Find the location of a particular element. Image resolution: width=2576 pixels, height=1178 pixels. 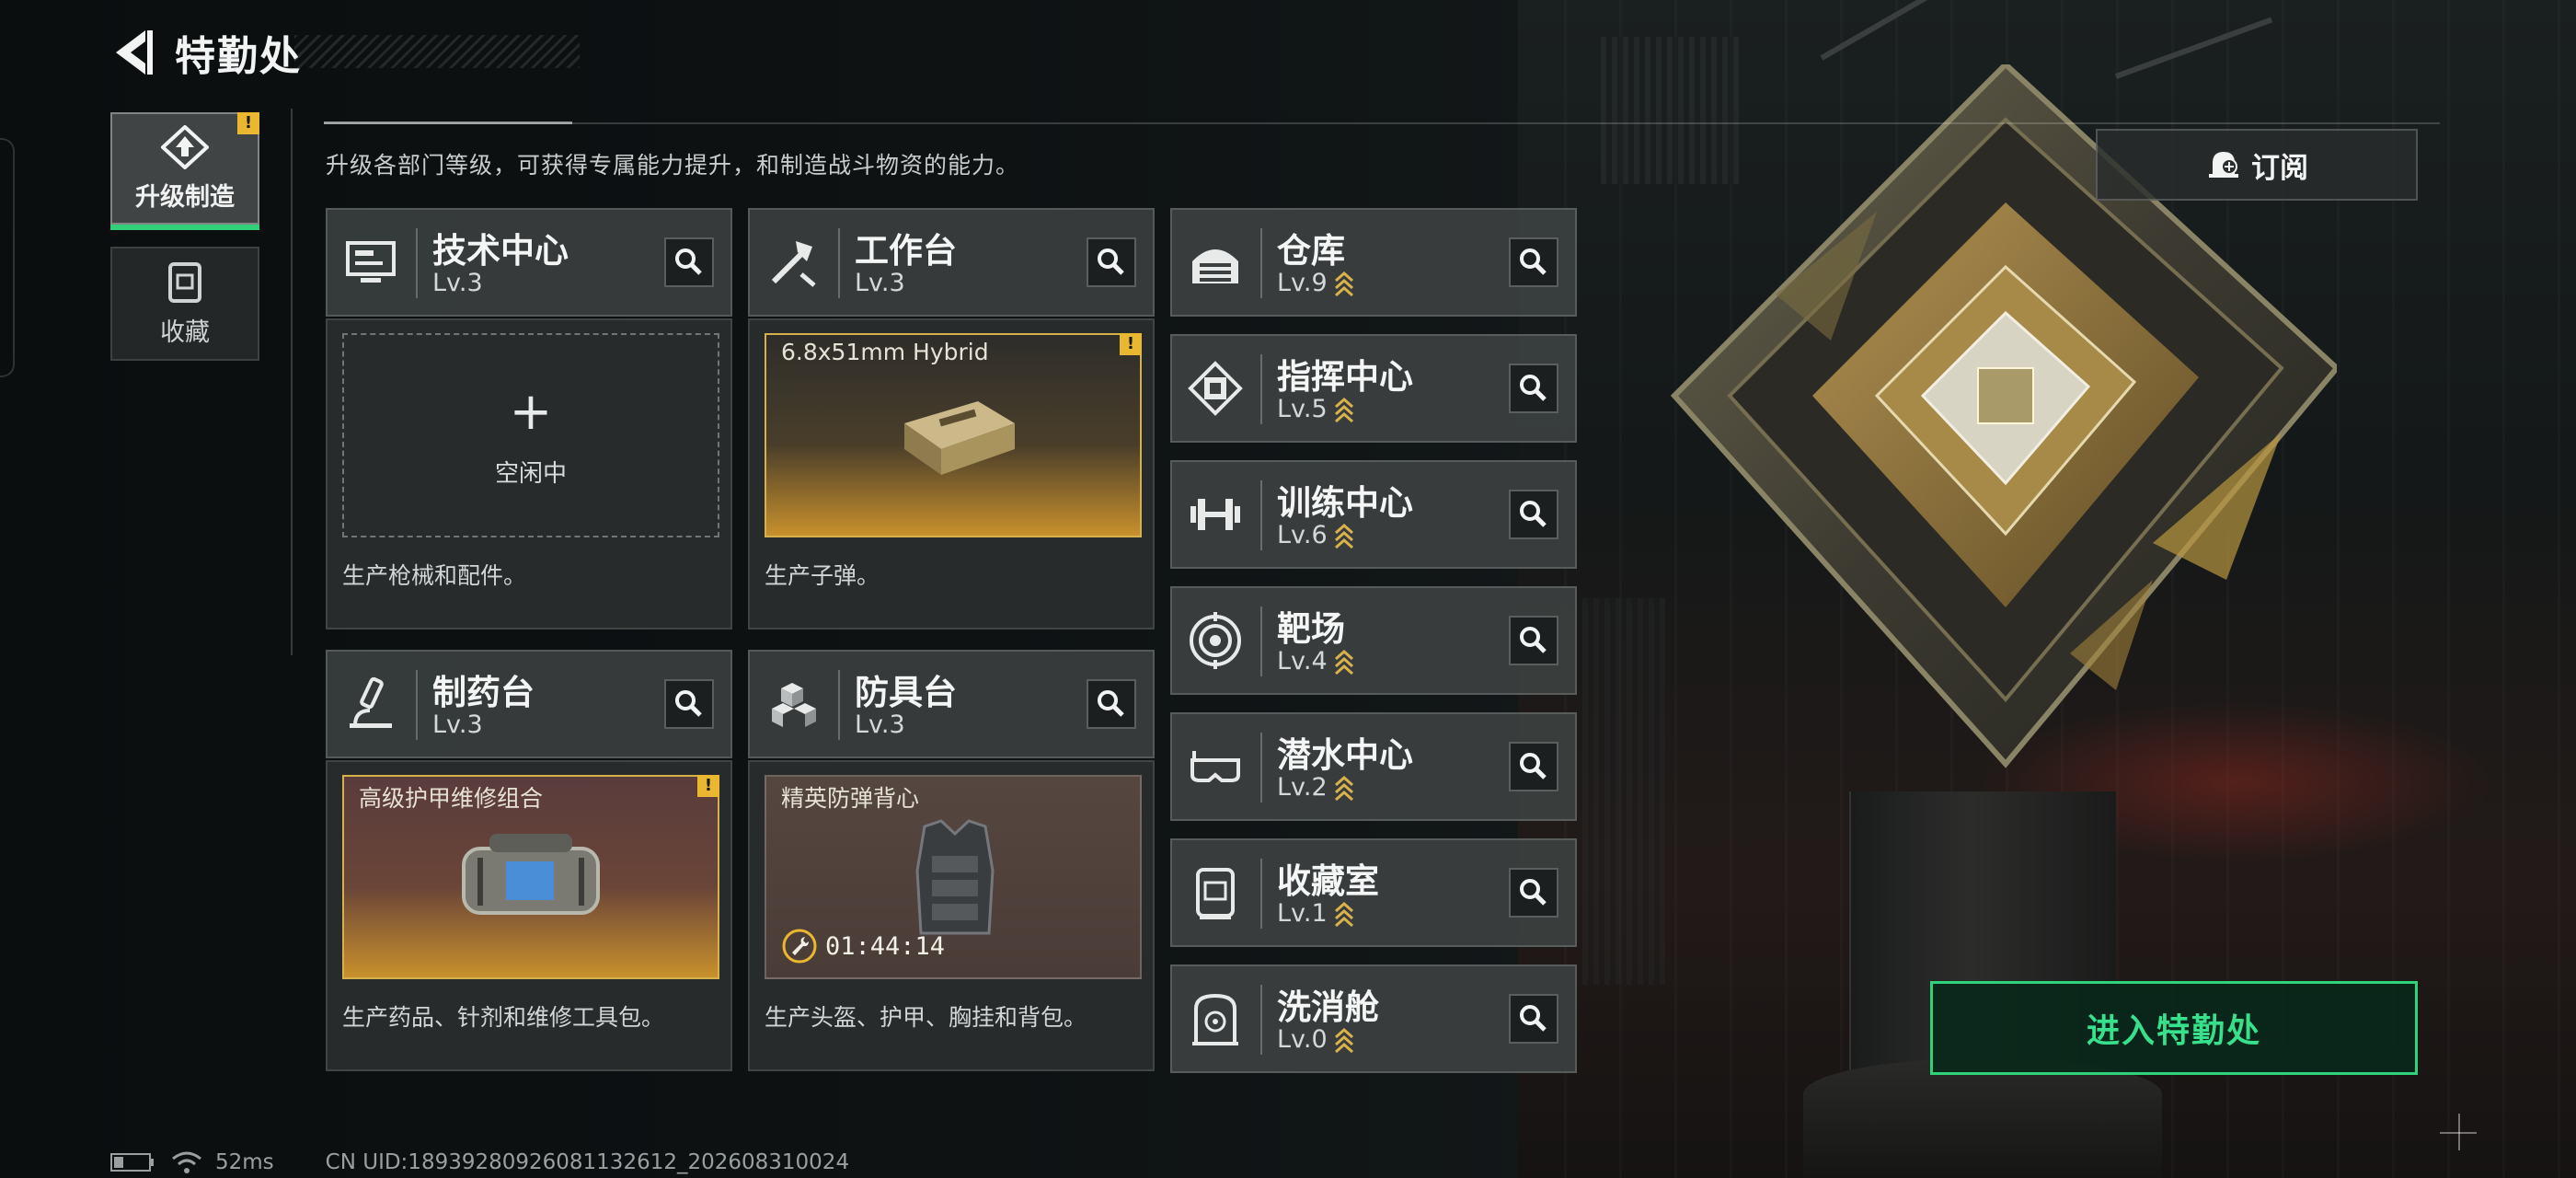

dept-level: Lv.5 is located at coordinates (1302, 409).